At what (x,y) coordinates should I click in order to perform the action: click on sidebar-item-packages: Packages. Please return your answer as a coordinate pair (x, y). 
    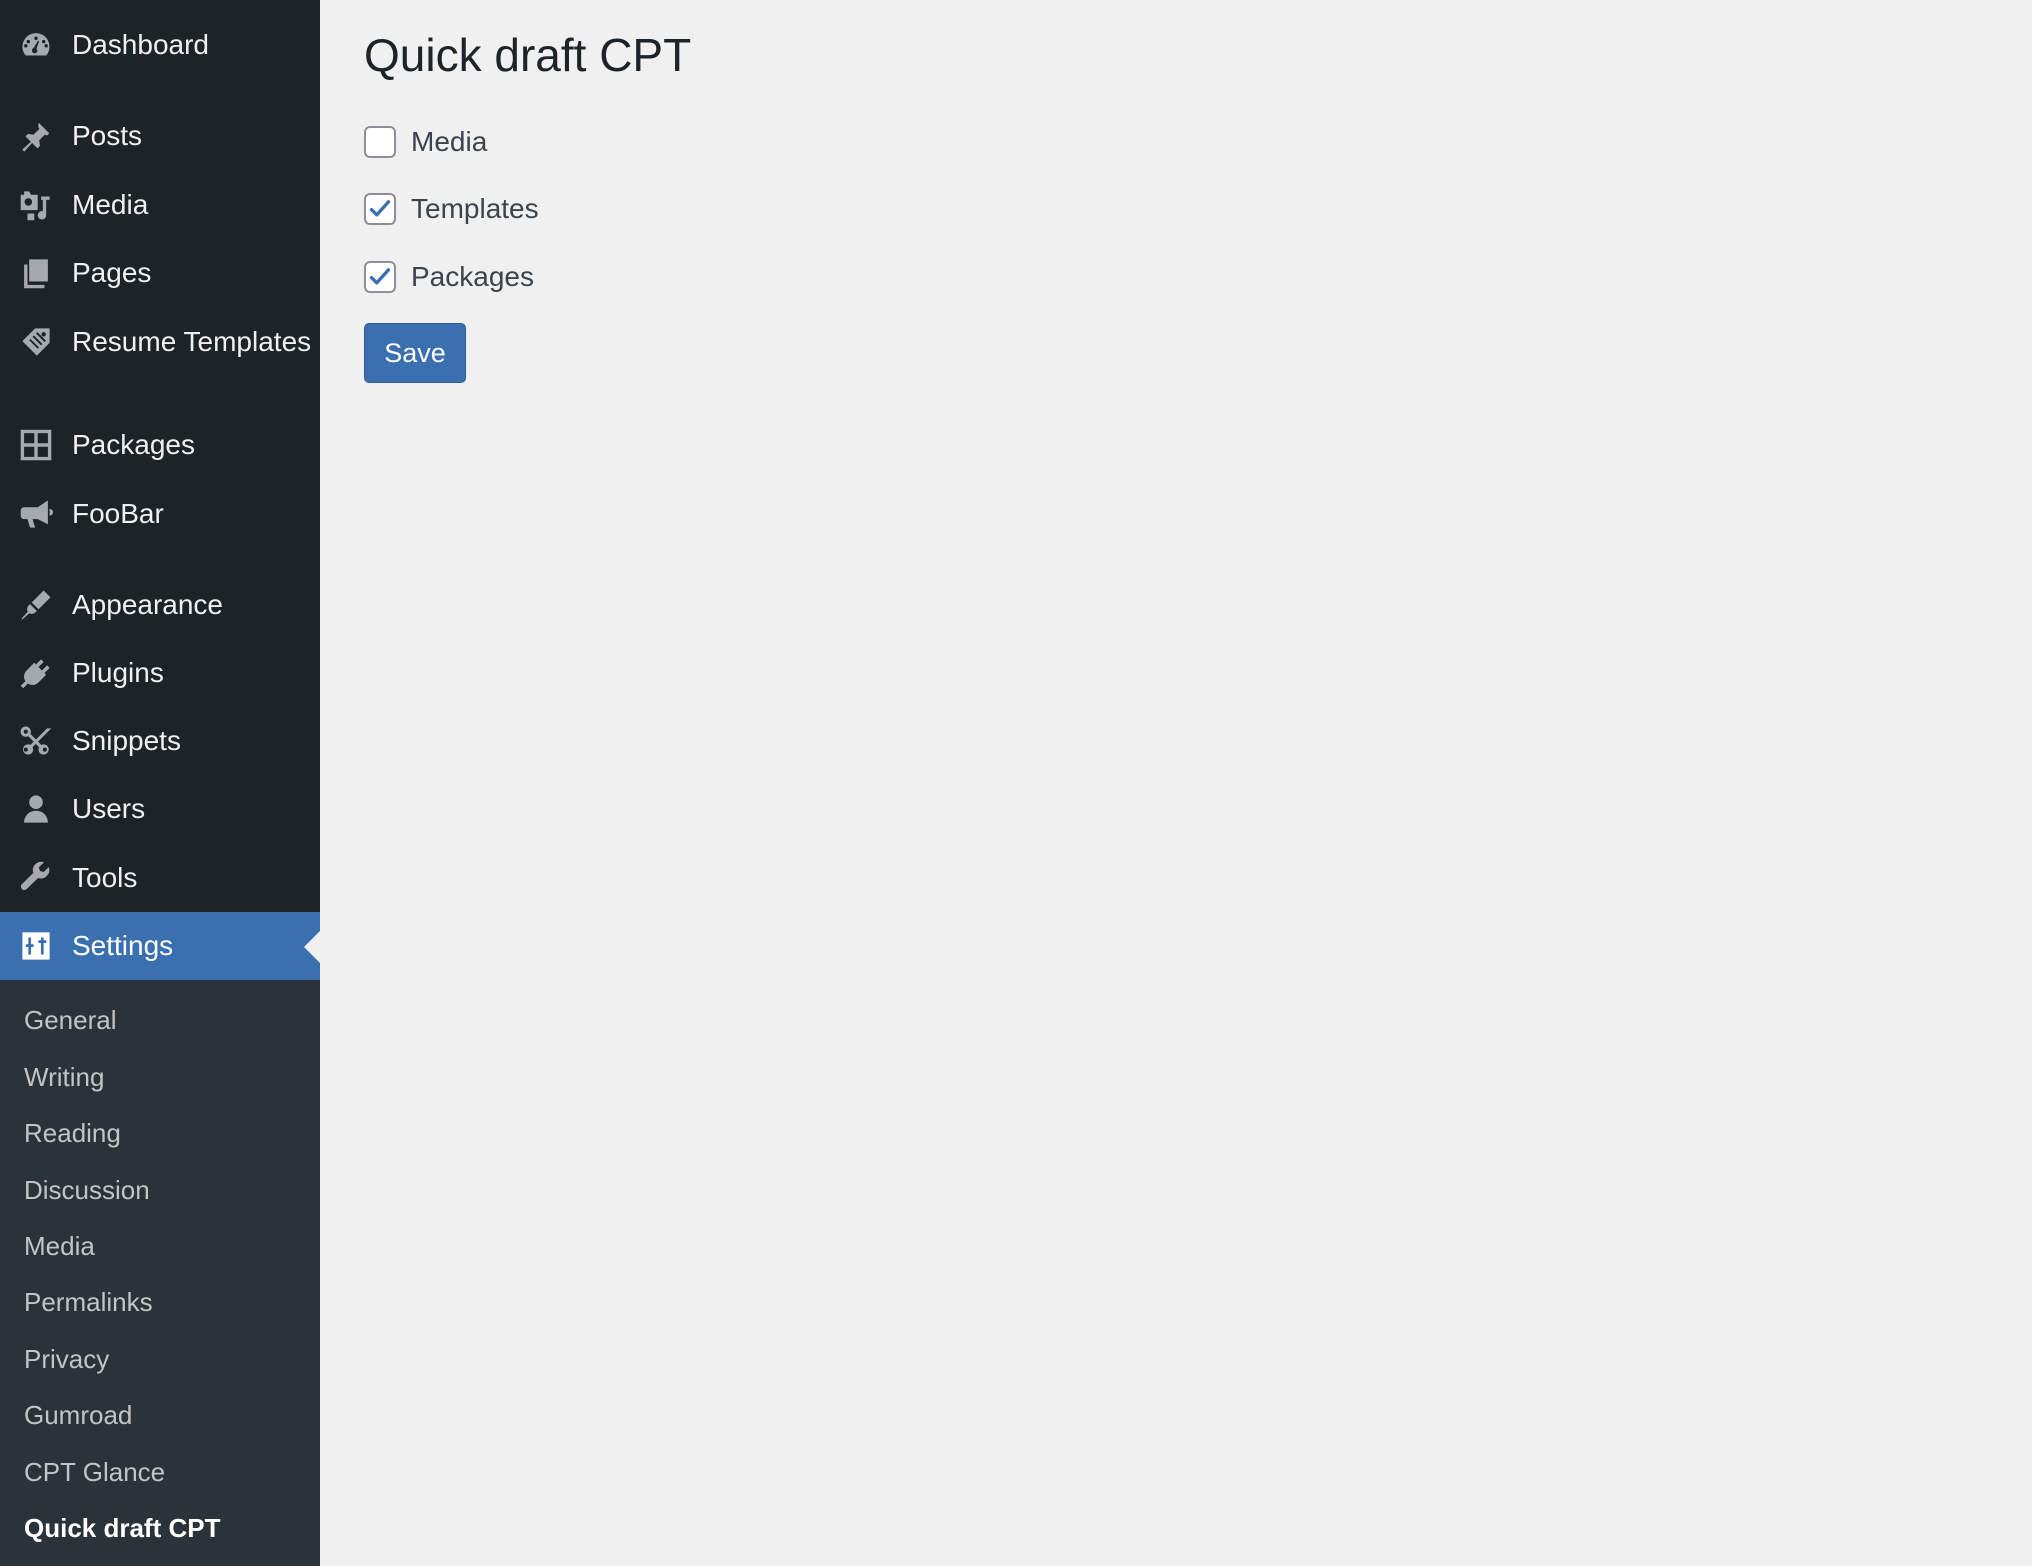
    Looking at the image, I should click on (160, 447).